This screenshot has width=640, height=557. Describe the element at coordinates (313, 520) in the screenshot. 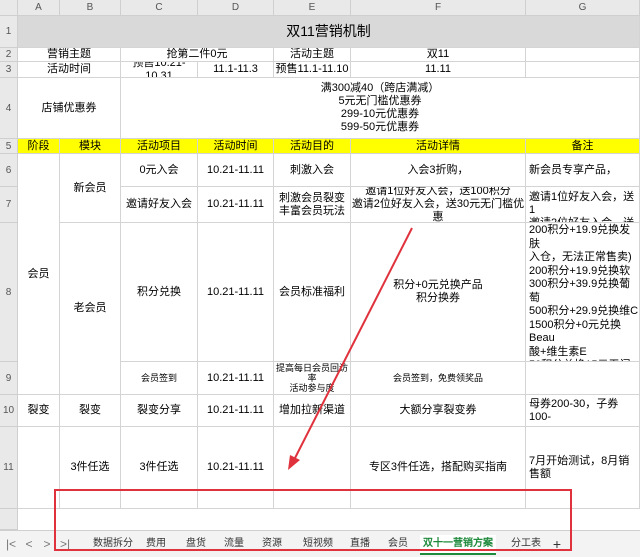

I see `red-highlight-box` at that location.